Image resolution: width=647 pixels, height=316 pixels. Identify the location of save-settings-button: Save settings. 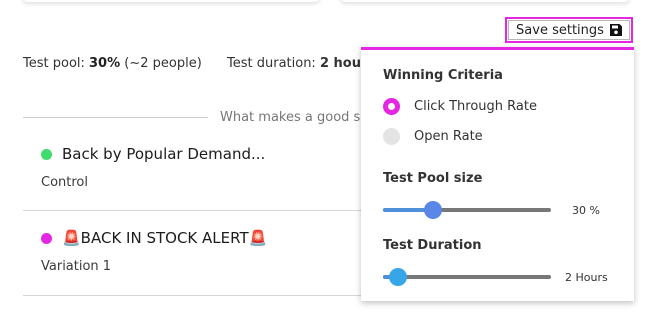
(569, 30).